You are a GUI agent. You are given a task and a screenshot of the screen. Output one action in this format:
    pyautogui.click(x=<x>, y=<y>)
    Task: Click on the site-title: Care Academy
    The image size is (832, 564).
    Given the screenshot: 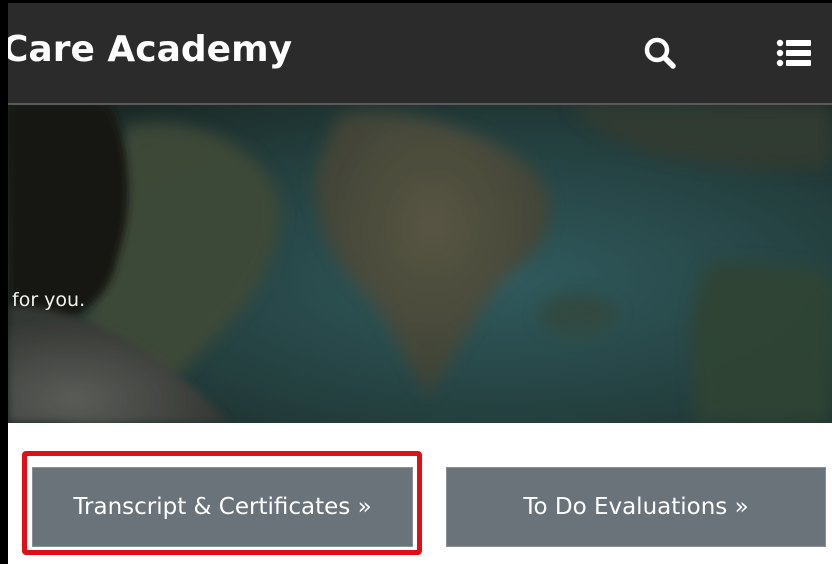 What is the action you would take?
    pyautogui.click(x=150, y=49)
    